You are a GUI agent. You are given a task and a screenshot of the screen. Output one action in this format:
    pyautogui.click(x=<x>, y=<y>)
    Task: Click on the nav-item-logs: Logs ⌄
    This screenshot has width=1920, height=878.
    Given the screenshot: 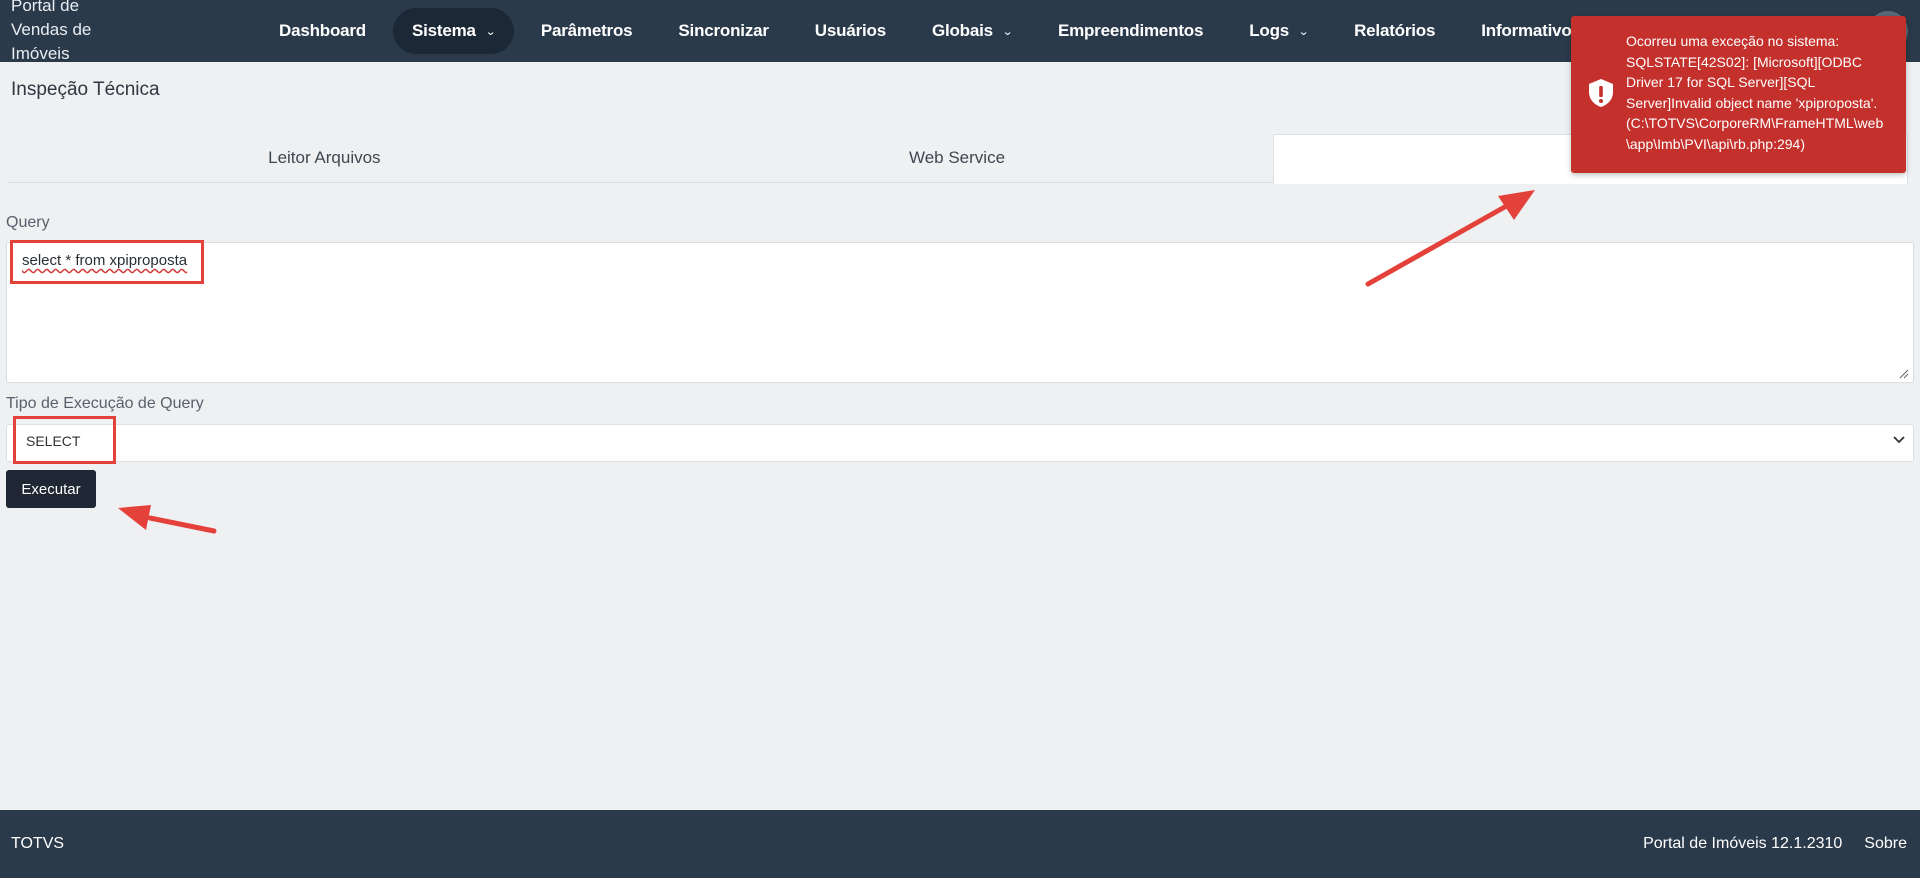 What is the action you would take?
    pyautogui.click(x=1278, y=31)
    